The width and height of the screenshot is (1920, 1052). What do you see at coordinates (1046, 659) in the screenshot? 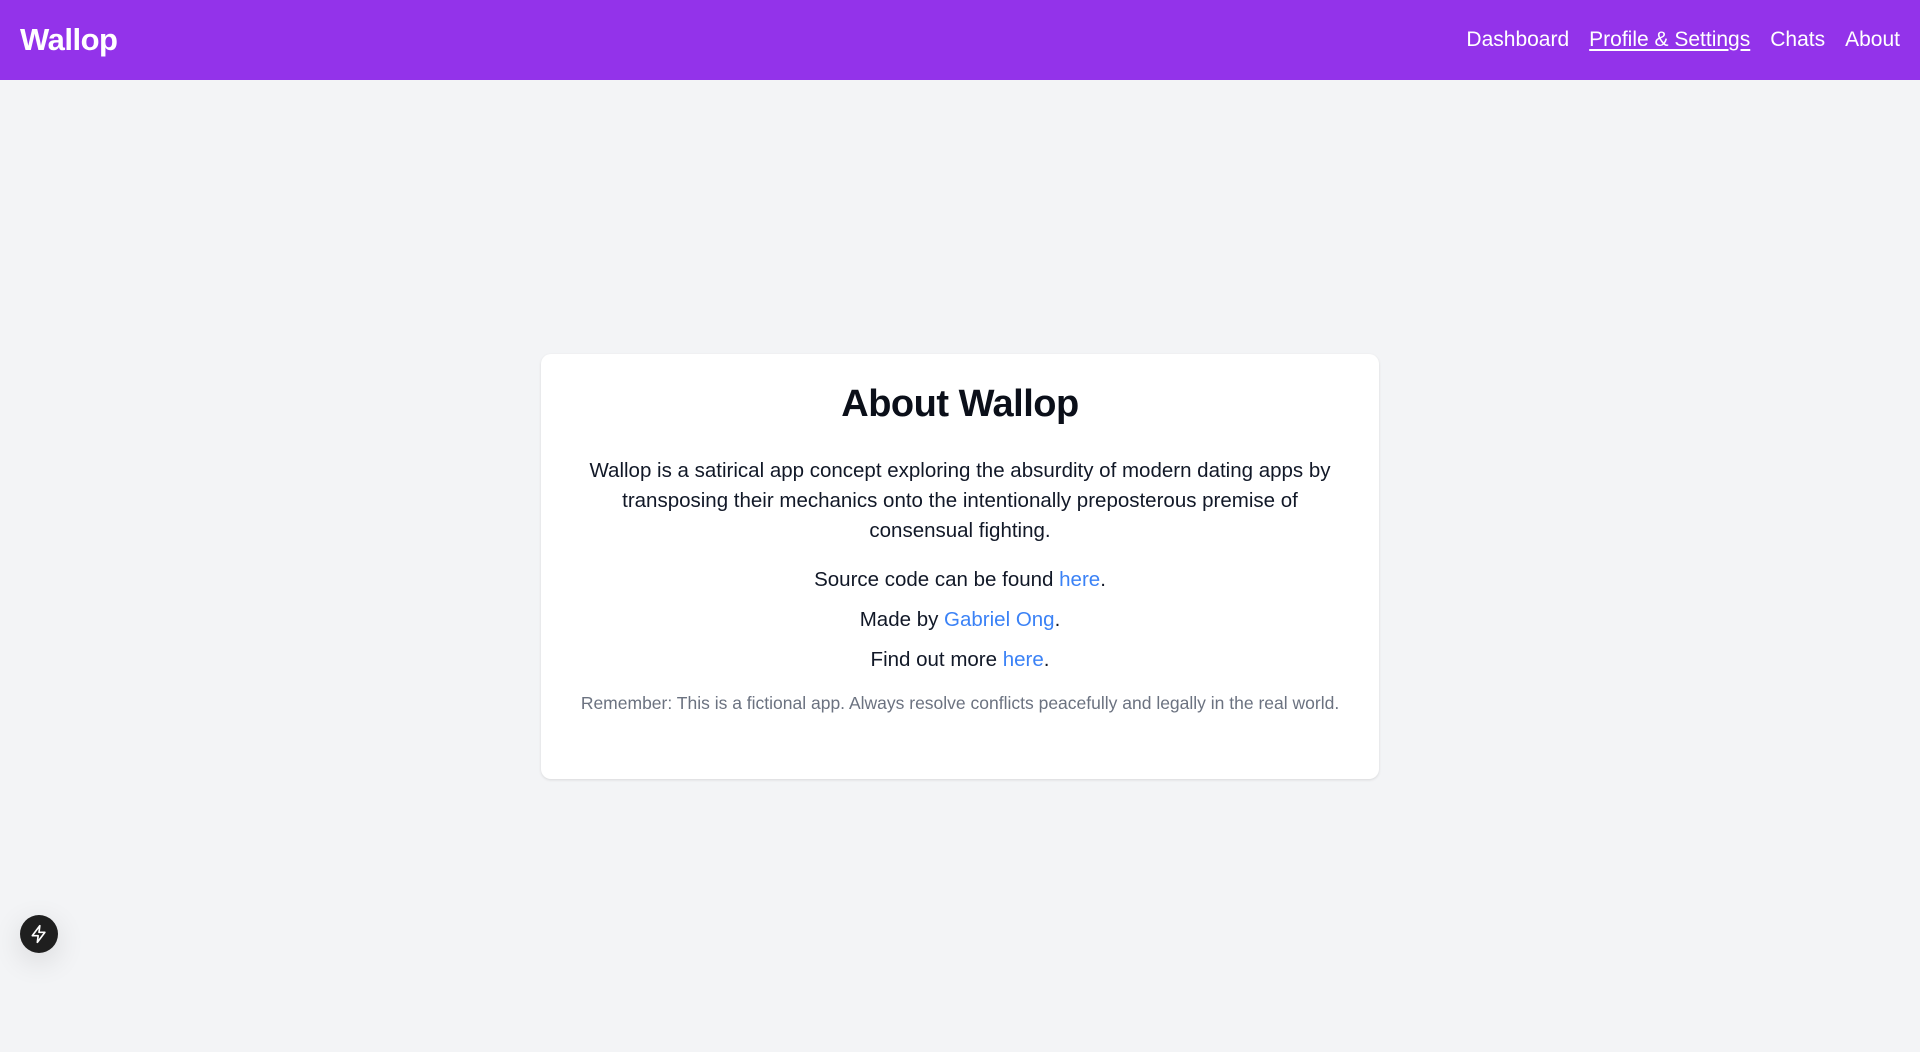
I see `find-out-more-period: .` at bounding box center [1046, 659].